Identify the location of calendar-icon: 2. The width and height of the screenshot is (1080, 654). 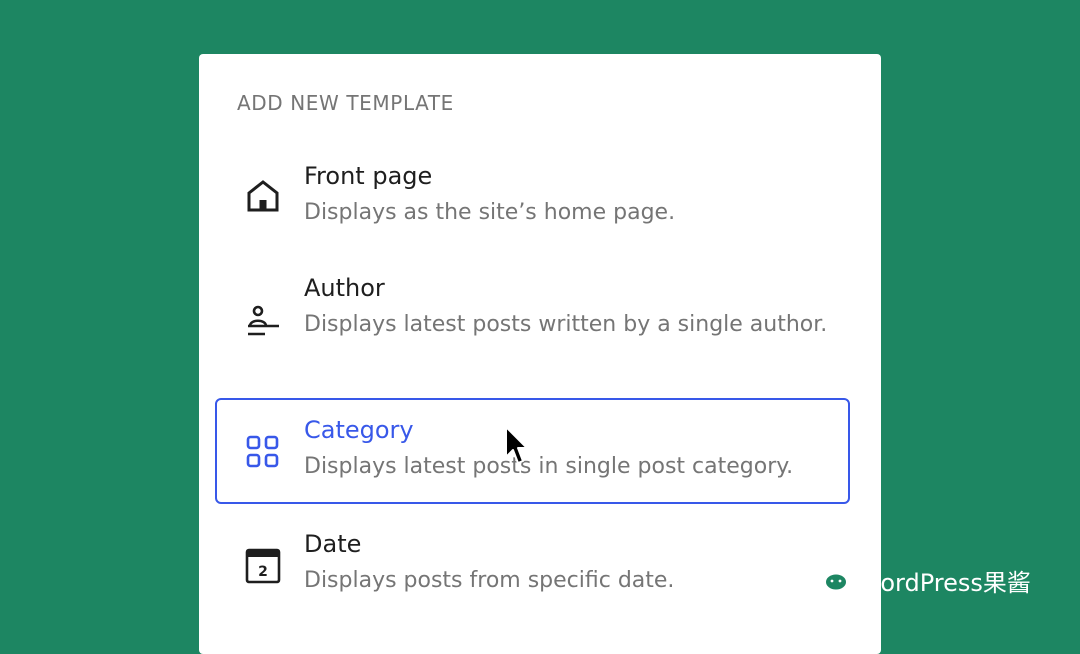
(263, 566).